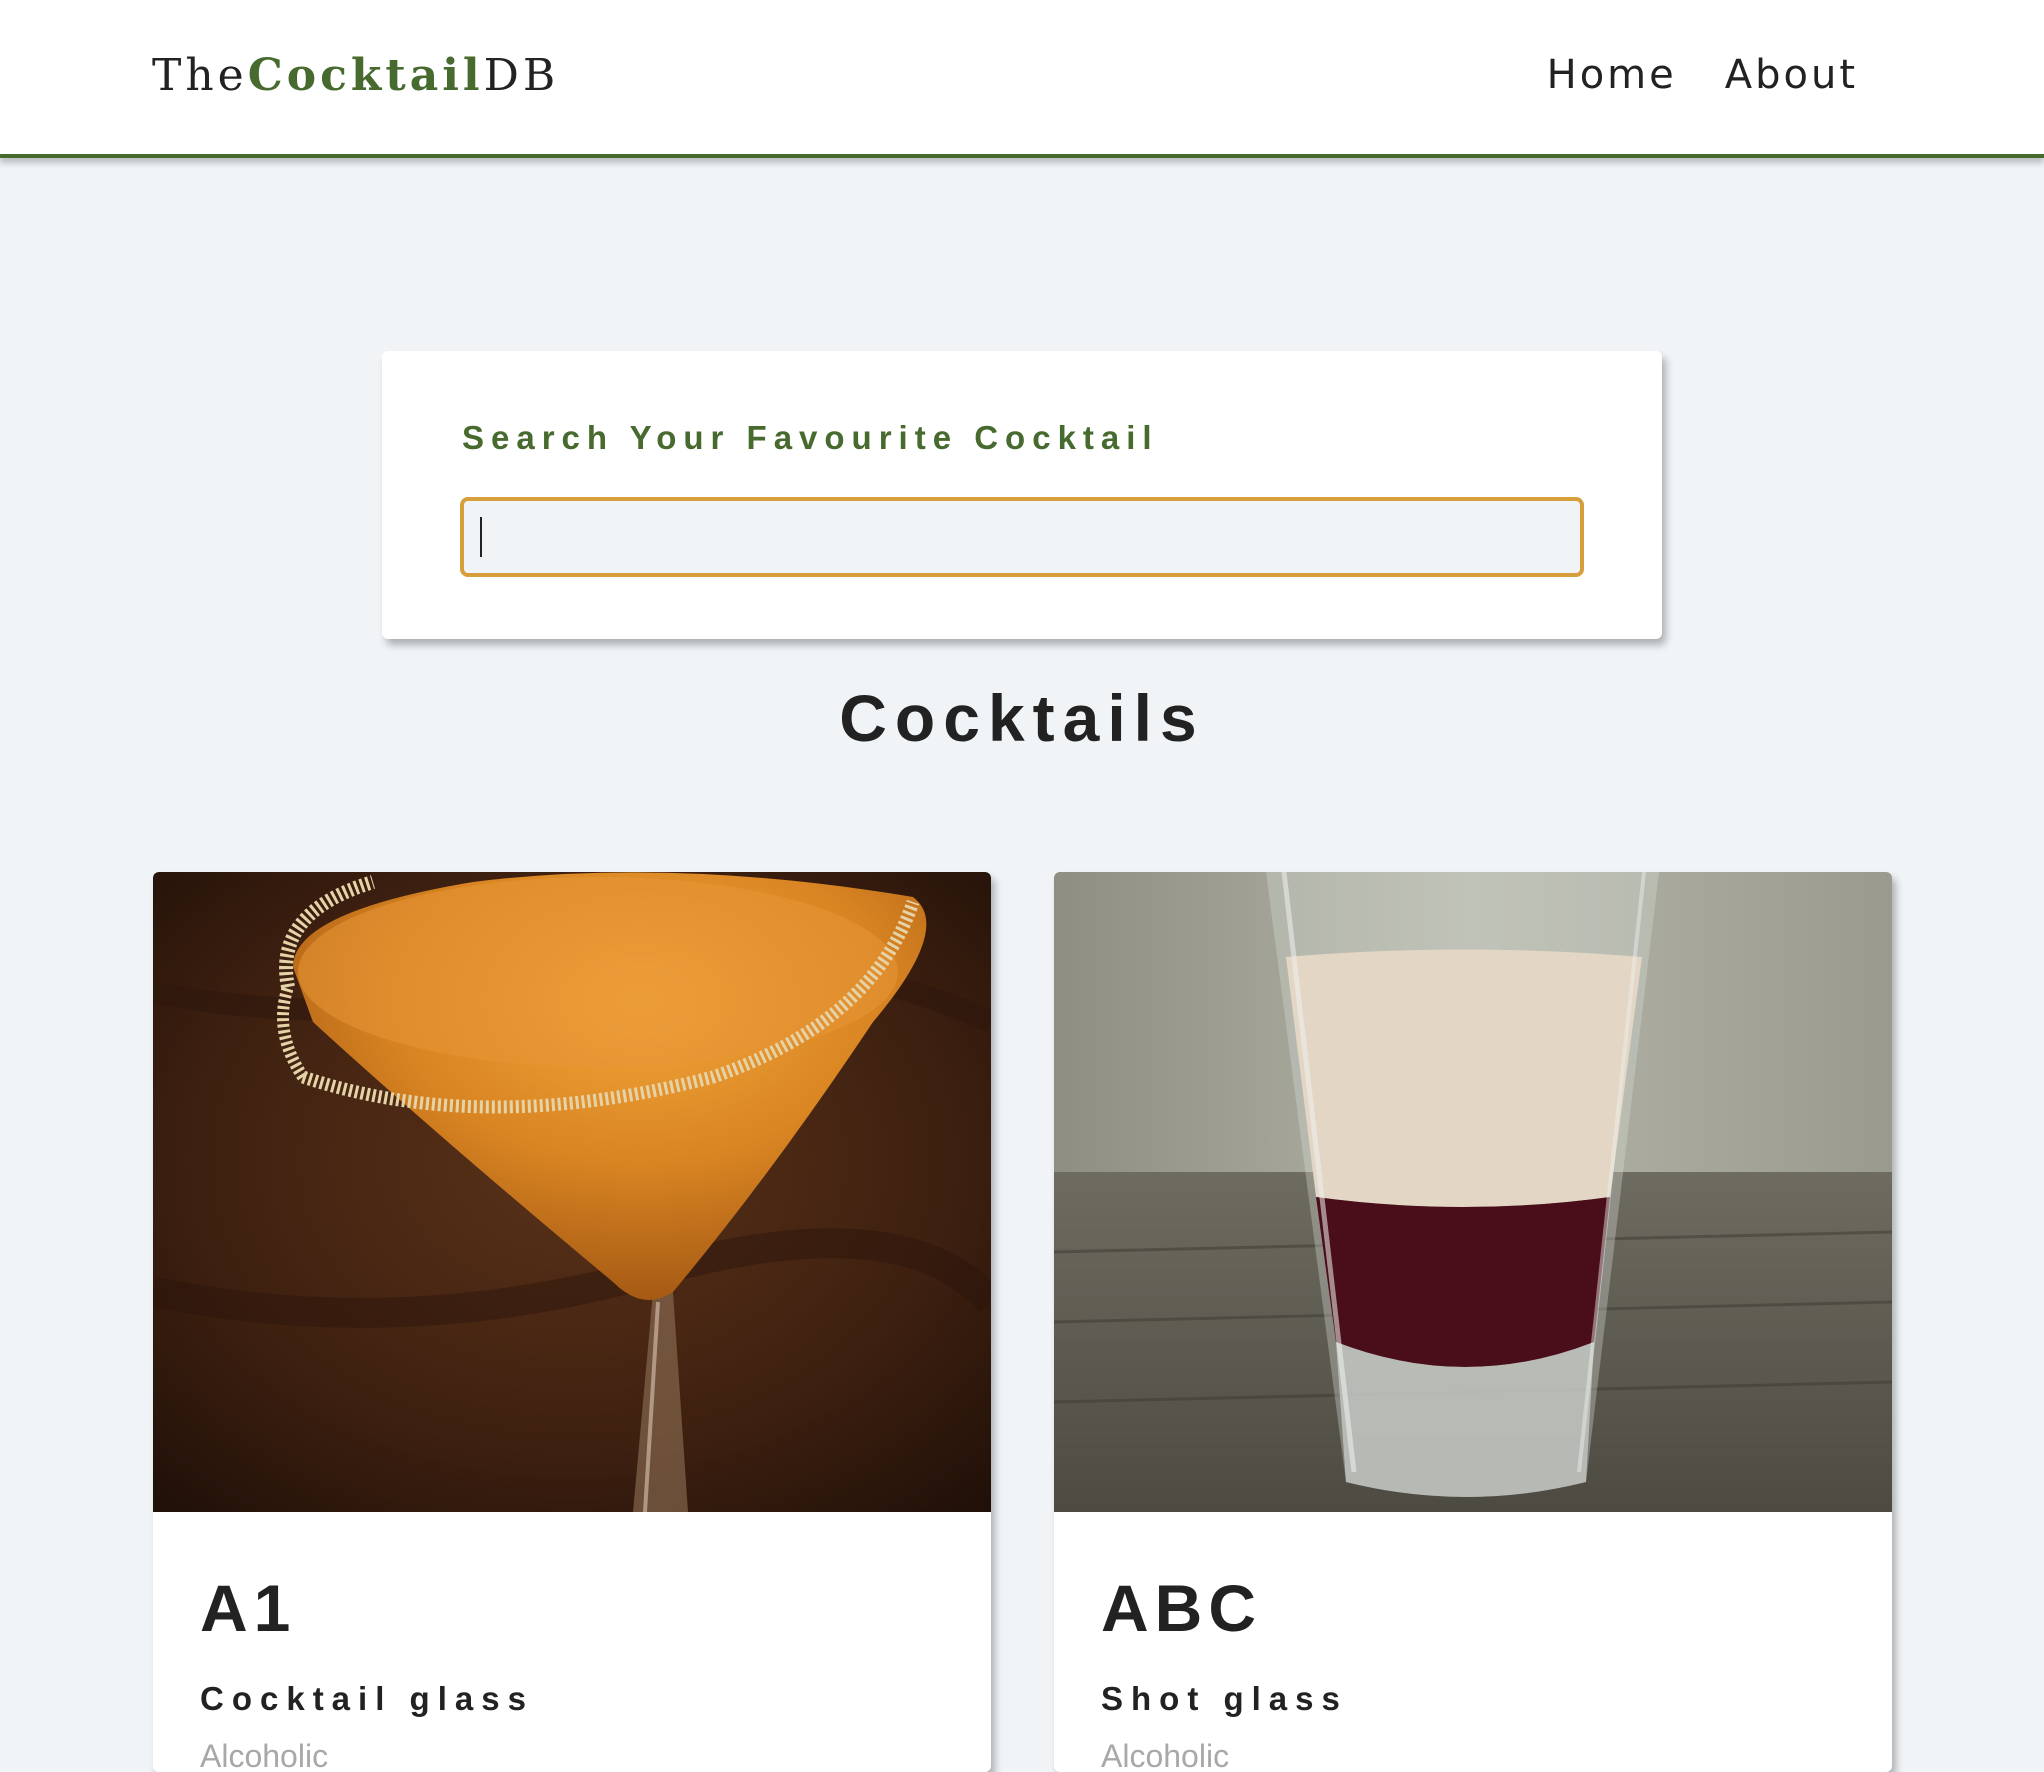 This screenshot has width=2044, height=1772. Describe the element at coordinates (367, 1698) in the screenshot. I see `cocktail-glass: Cocktail glass` at that location.